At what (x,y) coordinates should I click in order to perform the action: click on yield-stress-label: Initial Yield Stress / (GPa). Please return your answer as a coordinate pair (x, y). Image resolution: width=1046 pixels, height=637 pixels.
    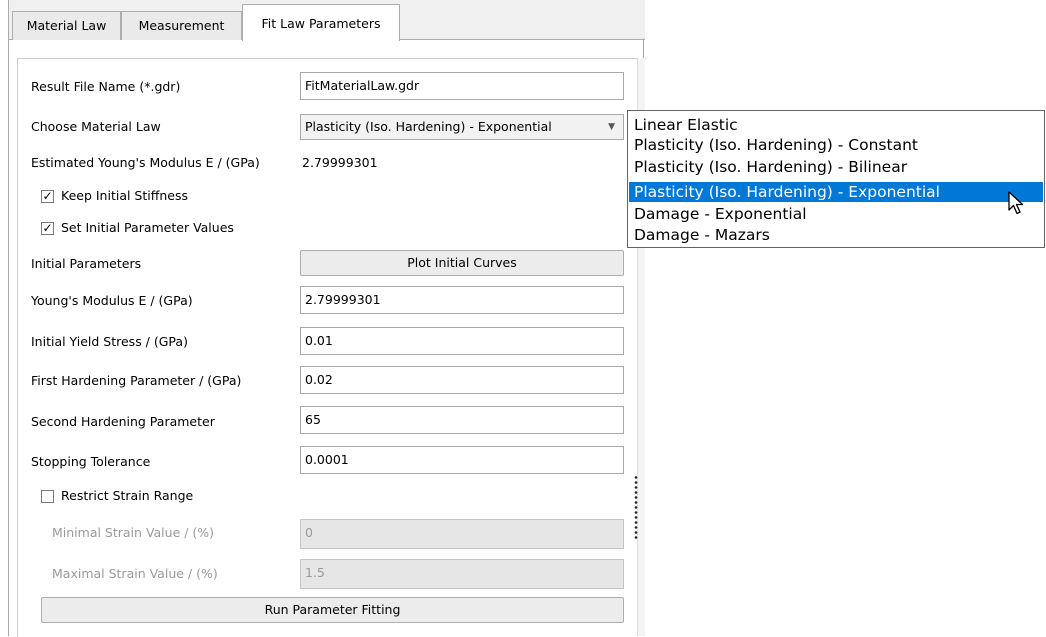
    Looking at the image, I should click on (109, 341).